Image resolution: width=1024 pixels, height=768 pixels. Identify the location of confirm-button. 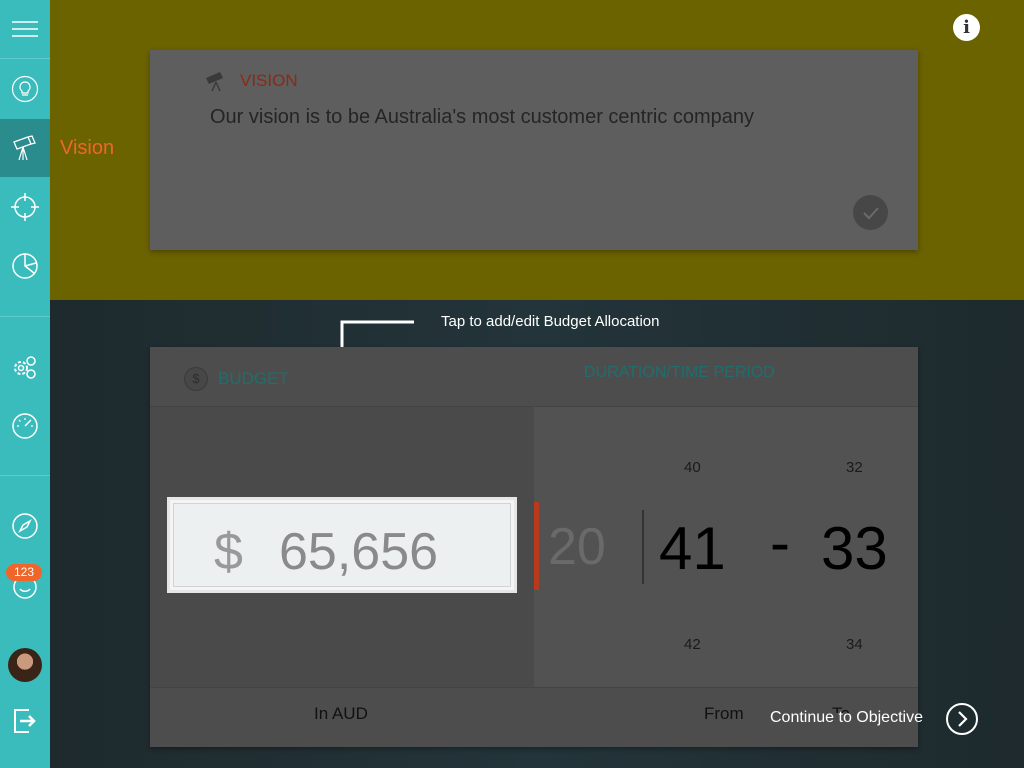
(870, 212).